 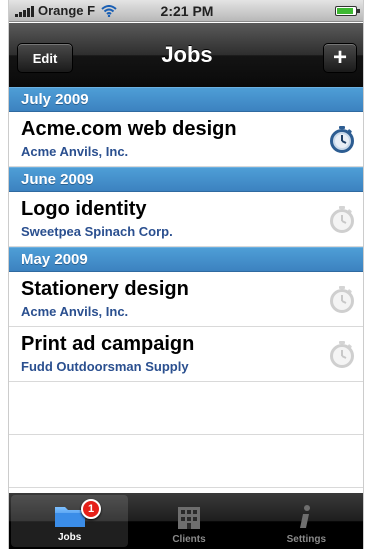 What do you see at coordinates (105, 366) in the screenshot?
I see `job-client: Fudd Outdoorsman Supply` at bounding box center [105, 366].